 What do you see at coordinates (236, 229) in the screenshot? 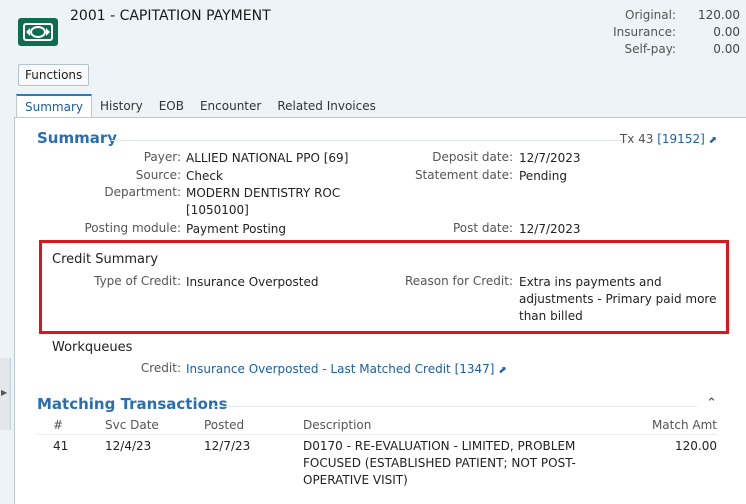
I see `posting-module-value: Payment Posting` at bounding box center [236, 229].